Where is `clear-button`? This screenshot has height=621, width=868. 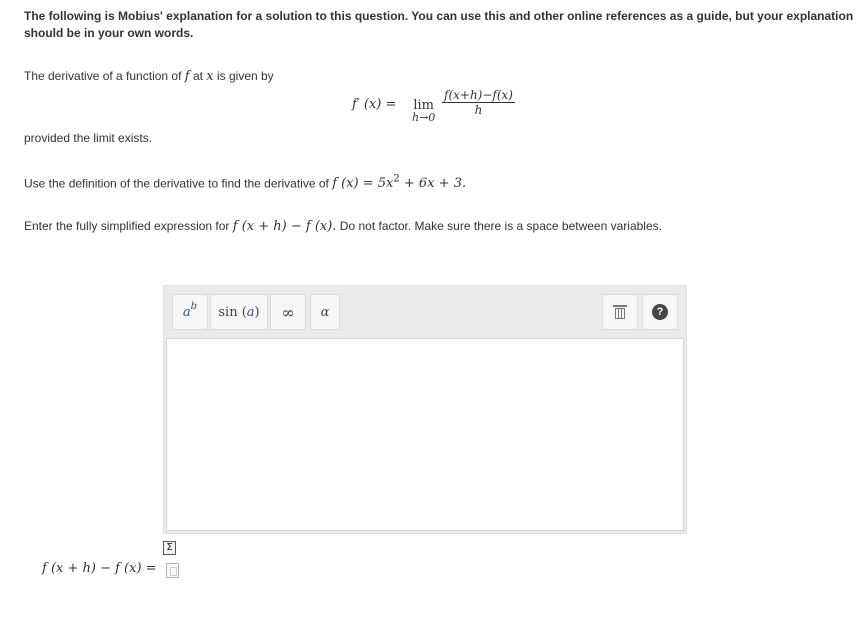
clear-button is located at coordinates (620, 312).